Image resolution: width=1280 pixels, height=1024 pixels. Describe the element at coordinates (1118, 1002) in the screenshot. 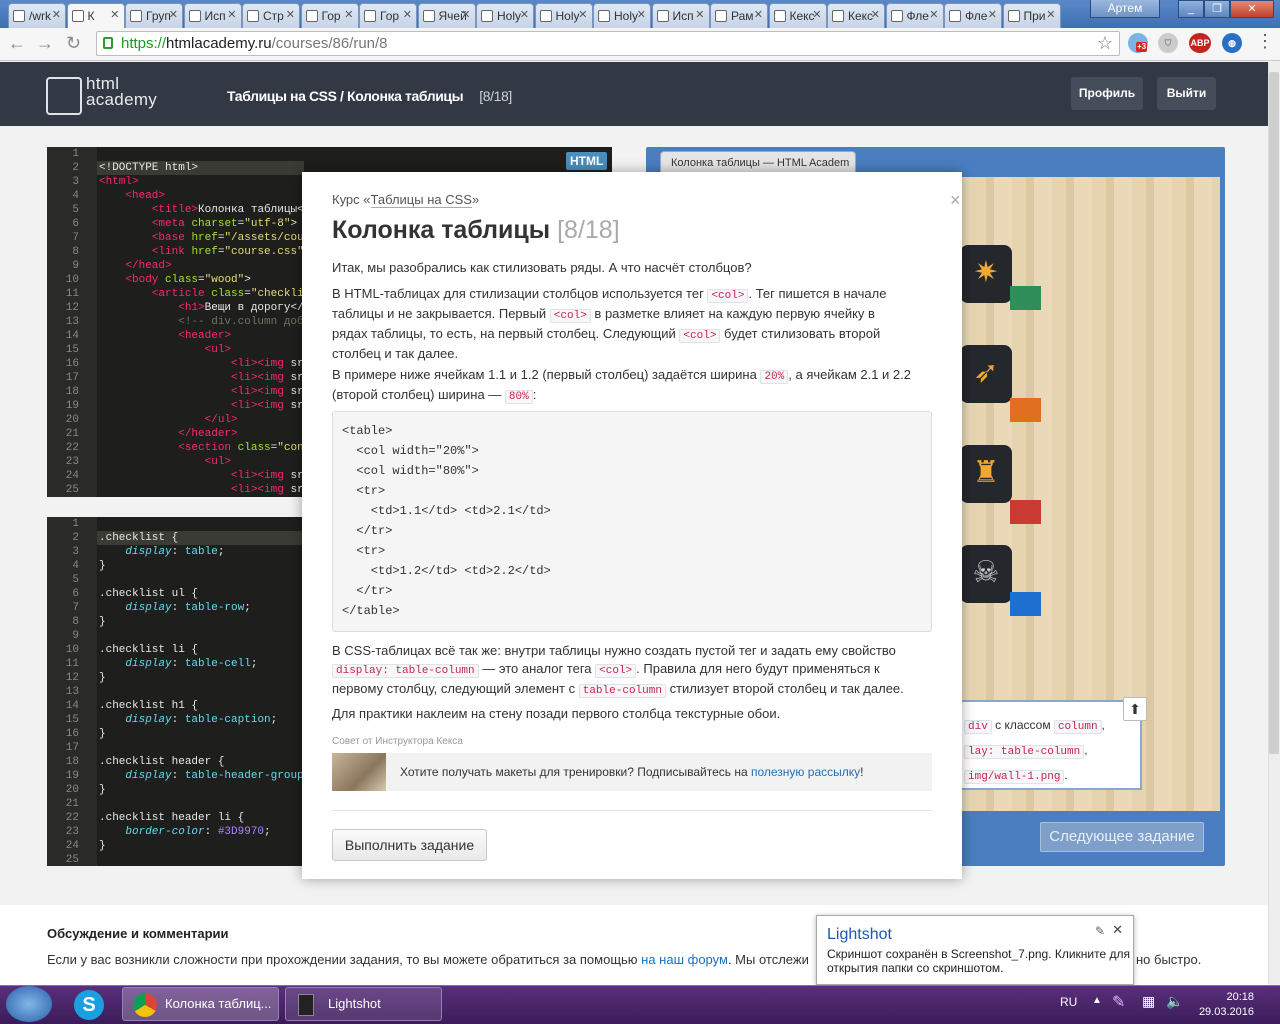

I see `lightshot-tray-icon: ✎` at that location.